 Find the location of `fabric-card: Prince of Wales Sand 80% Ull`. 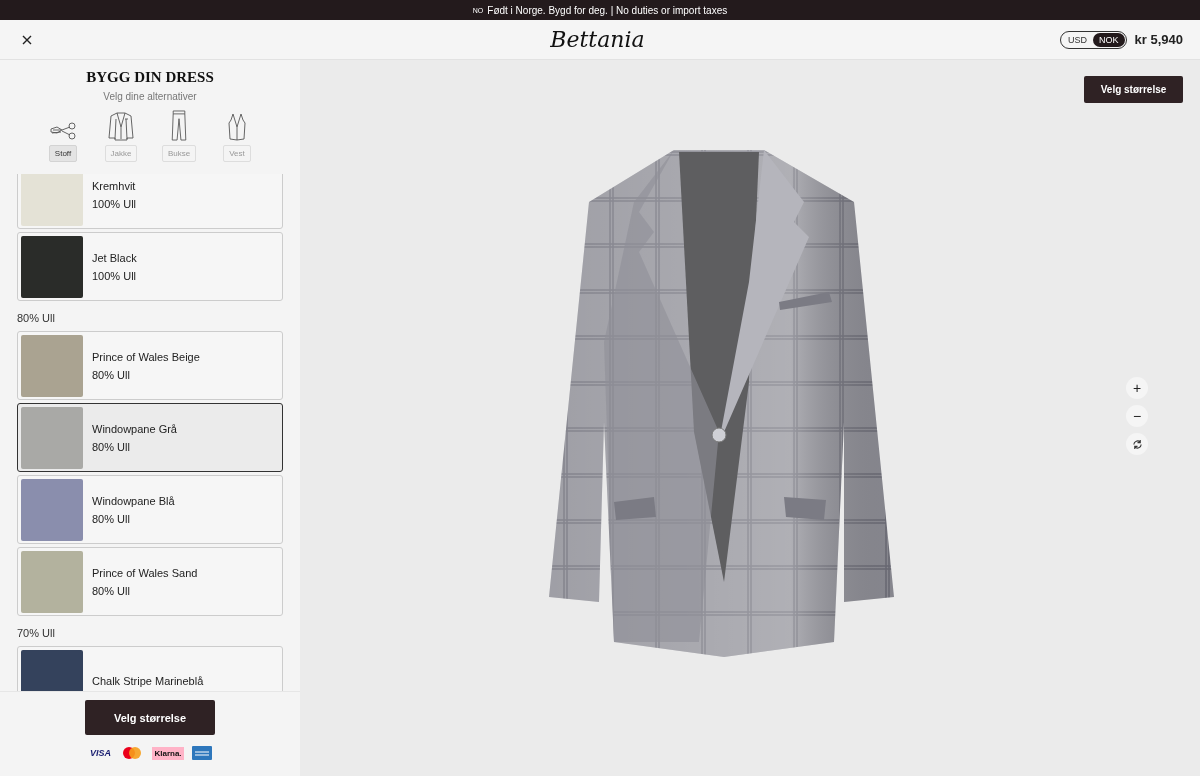

fabric-card: Prince of Wales Sand 80% Ull is located at coordinates (150, 581).